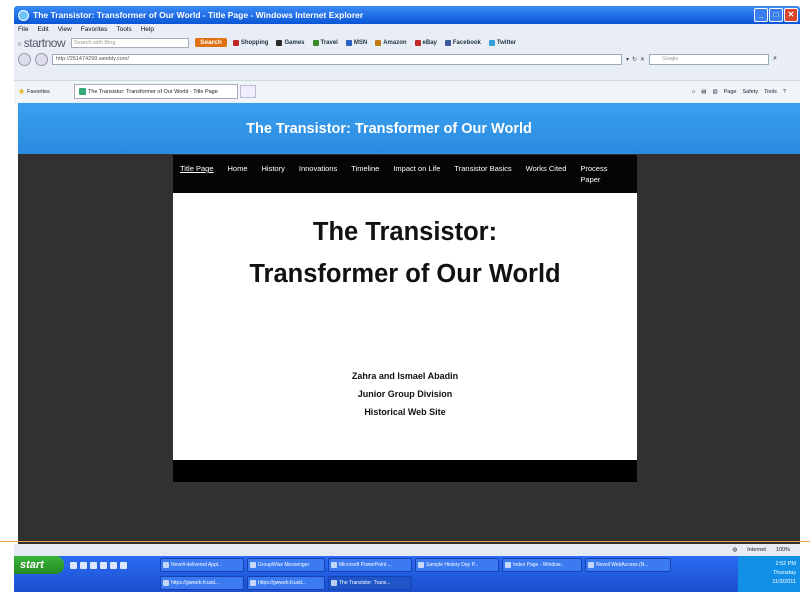 The width and height of the screenshot is (810, 595). What do you see at coordinates (238, 168) in the screenshot?
I see `nav-home: Home` at bounding box center [238, 168].